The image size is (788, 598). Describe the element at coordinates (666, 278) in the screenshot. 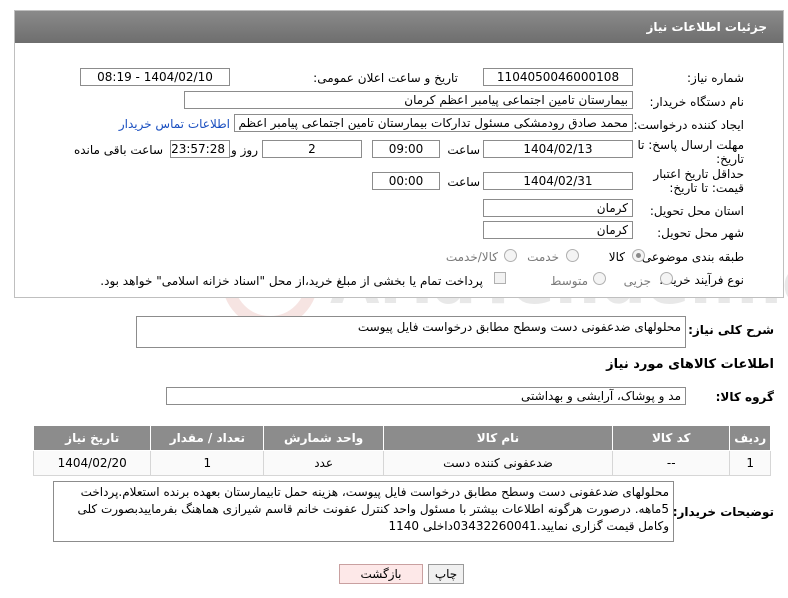

I see `process-radio-minor` at that location.